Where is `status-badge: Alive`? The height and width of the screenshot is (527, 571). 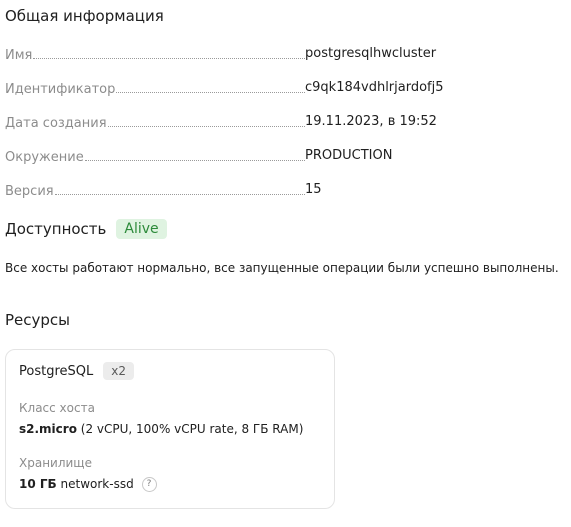
status-badge: Alive is located at coordinates (141, 229).